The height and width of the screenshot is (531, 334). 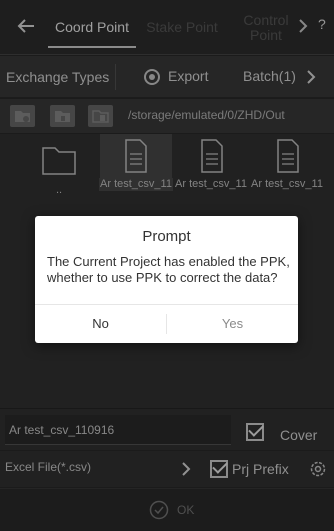 I want to click on dialog-title: Prompt, so click(x=166, y=236).